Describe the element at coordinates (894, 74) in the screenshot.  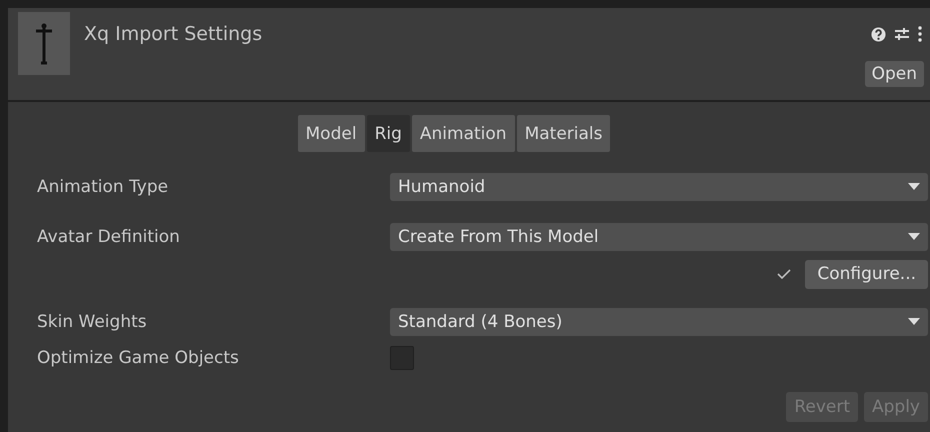
I see `open-button: Open` at that location.